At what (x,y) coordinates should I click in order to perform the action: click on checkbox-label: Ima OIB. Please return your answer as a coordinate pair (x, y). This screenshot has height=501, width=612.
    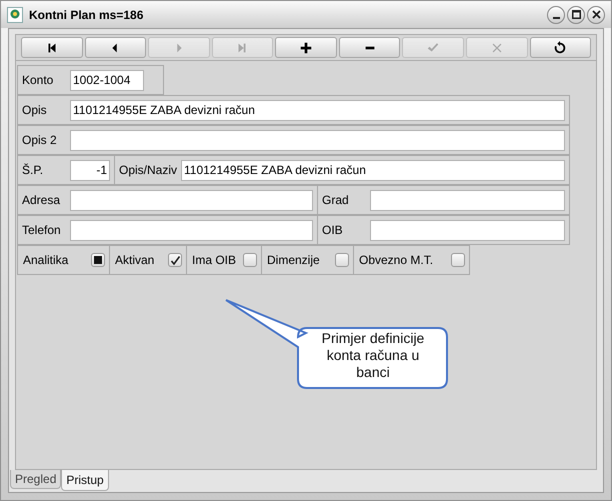
    Looking at the image, I should click on (214, 260).